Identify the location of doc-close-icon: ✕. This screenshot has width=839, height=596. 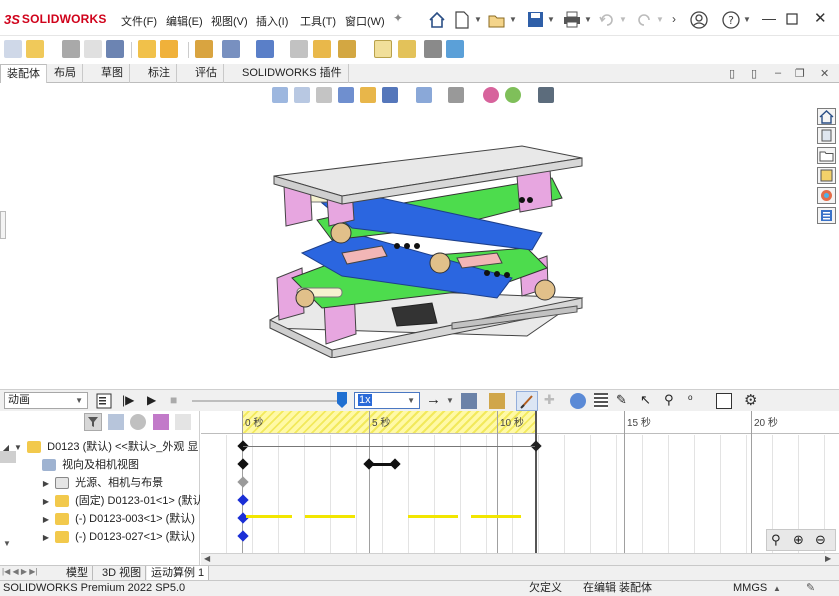
(824, 73).